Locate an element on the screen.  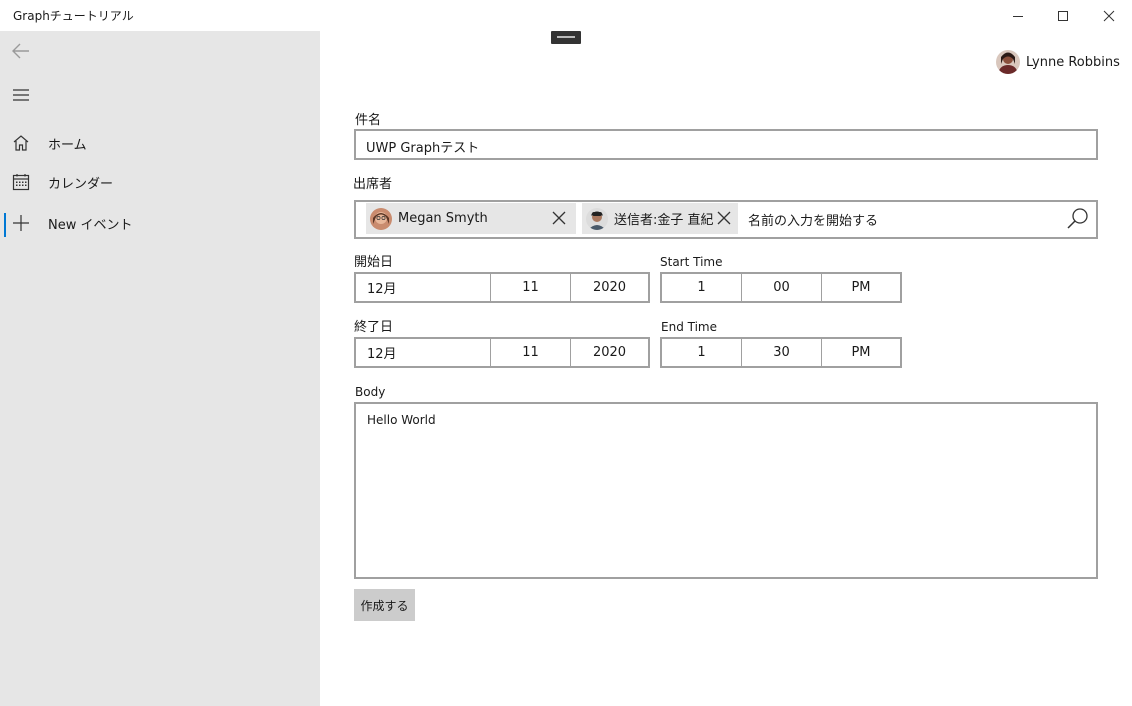
maximize-icon is located at coordinates (1063, 15).